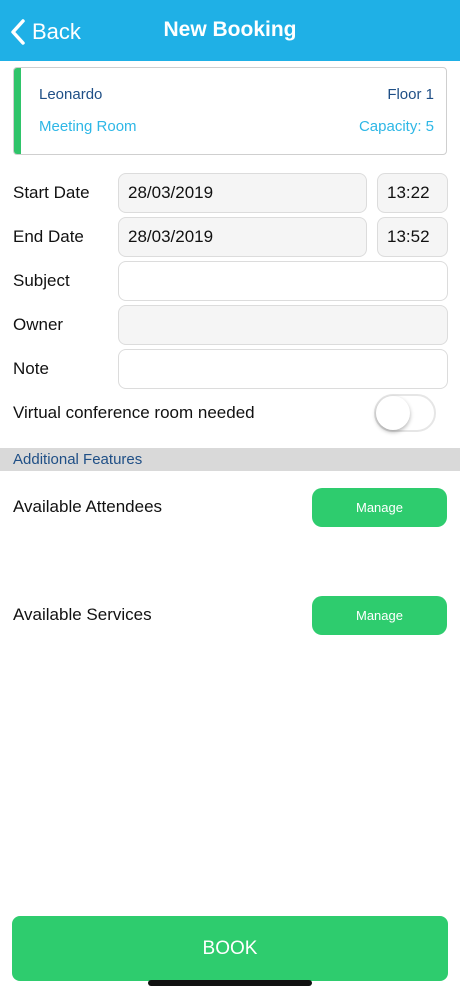 The width and height of the screenshot is (460, 996). I want to click on page-title: New Booking, so click(230, 29).